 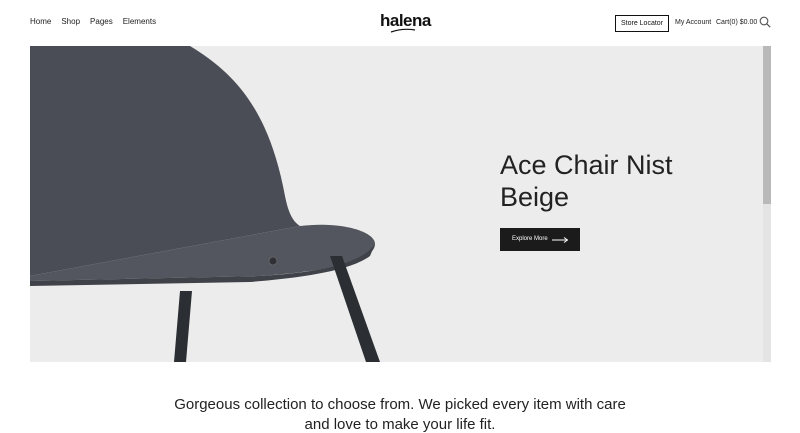 I want to click on hero-title: Ace Chair Nist Beige, so click(x=615, y=181).